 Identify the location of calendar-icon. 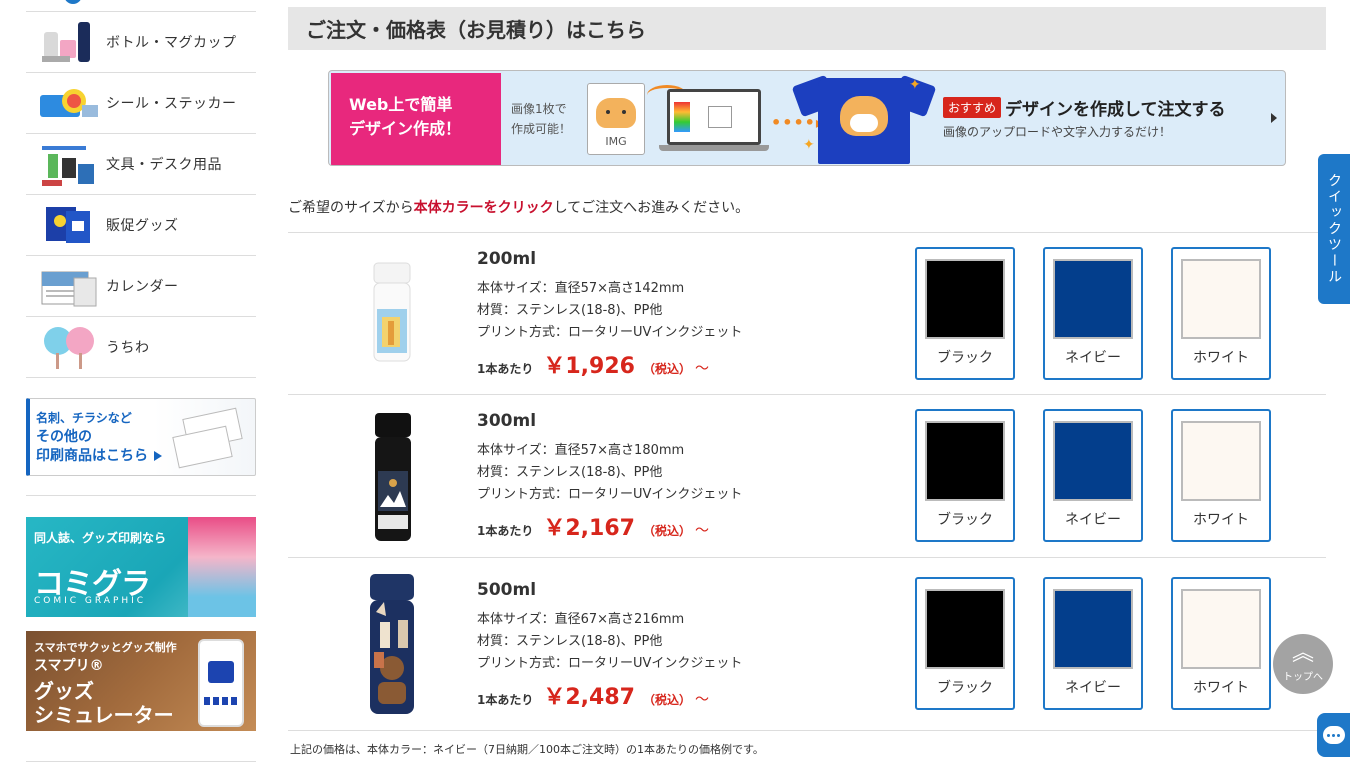
(69, 286).